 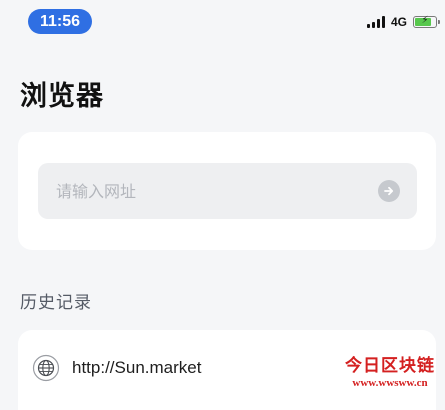 I want to click on watermark-title: 今日区块链, so click(x=390, y=366).